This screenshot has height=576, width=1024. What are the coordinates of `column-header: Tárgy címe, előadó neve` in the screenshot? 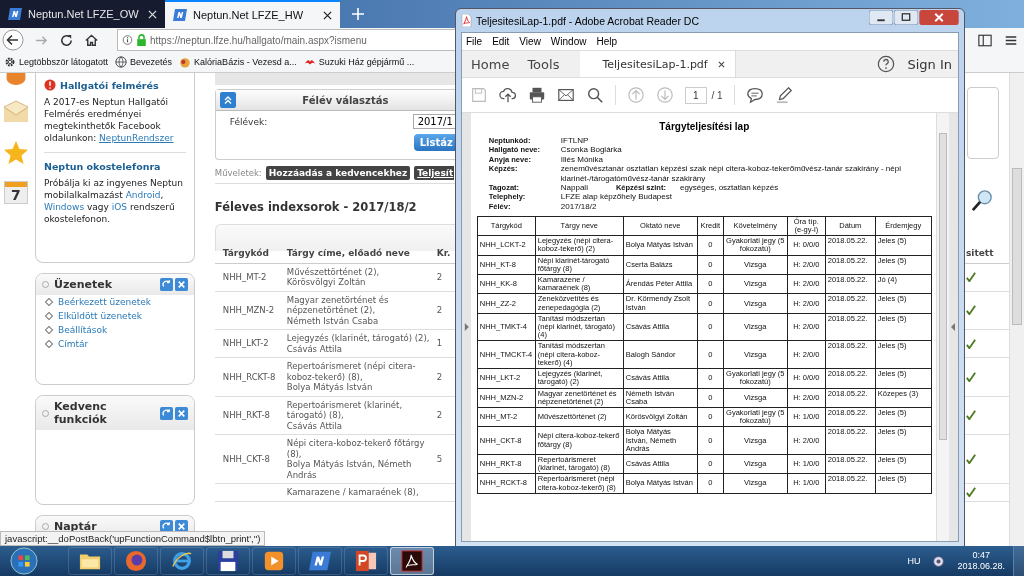 It's located at (348, 253).